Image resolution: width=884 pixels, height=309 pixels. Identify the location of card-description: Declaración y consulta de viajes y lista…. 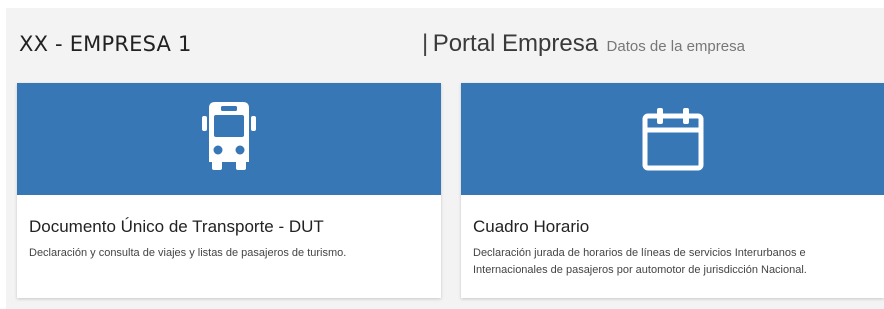
(188, 253).